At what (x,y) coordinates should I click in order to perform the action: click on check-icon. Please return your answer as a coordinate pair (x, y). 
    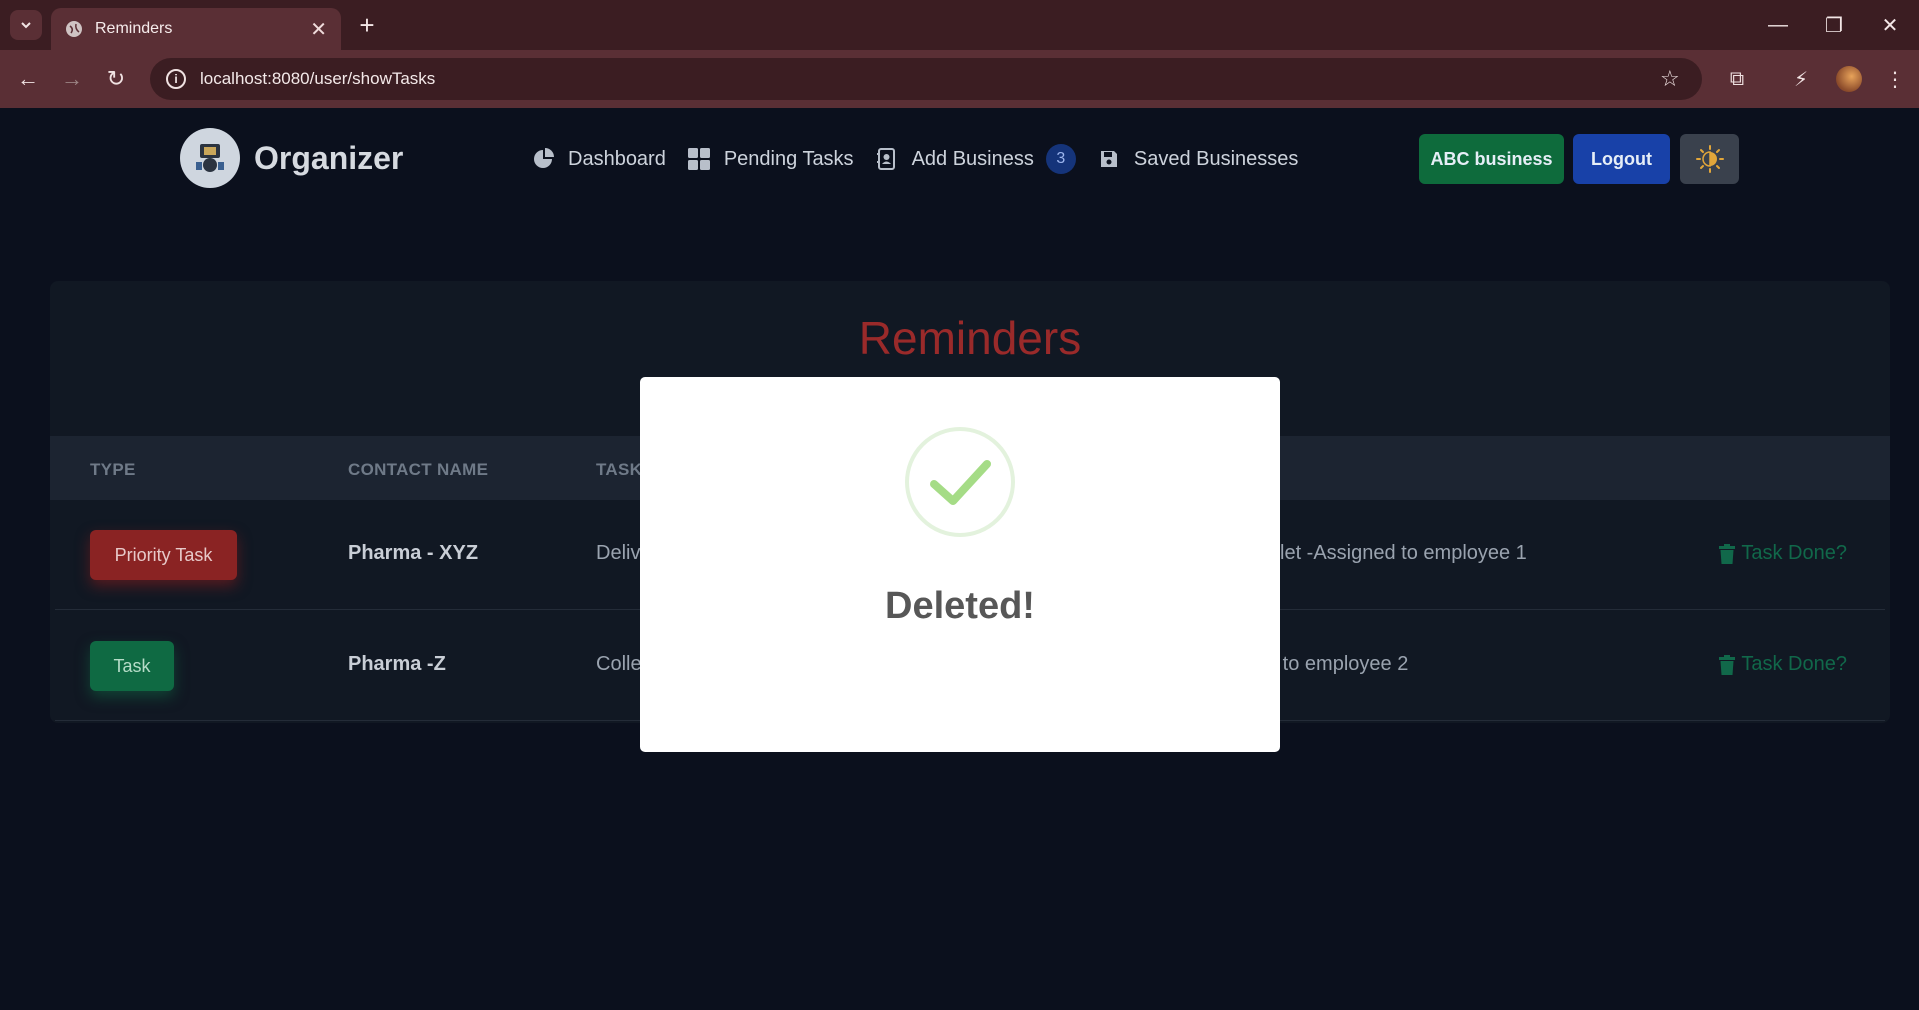
    Looking at the image, I should click on (960, 482).